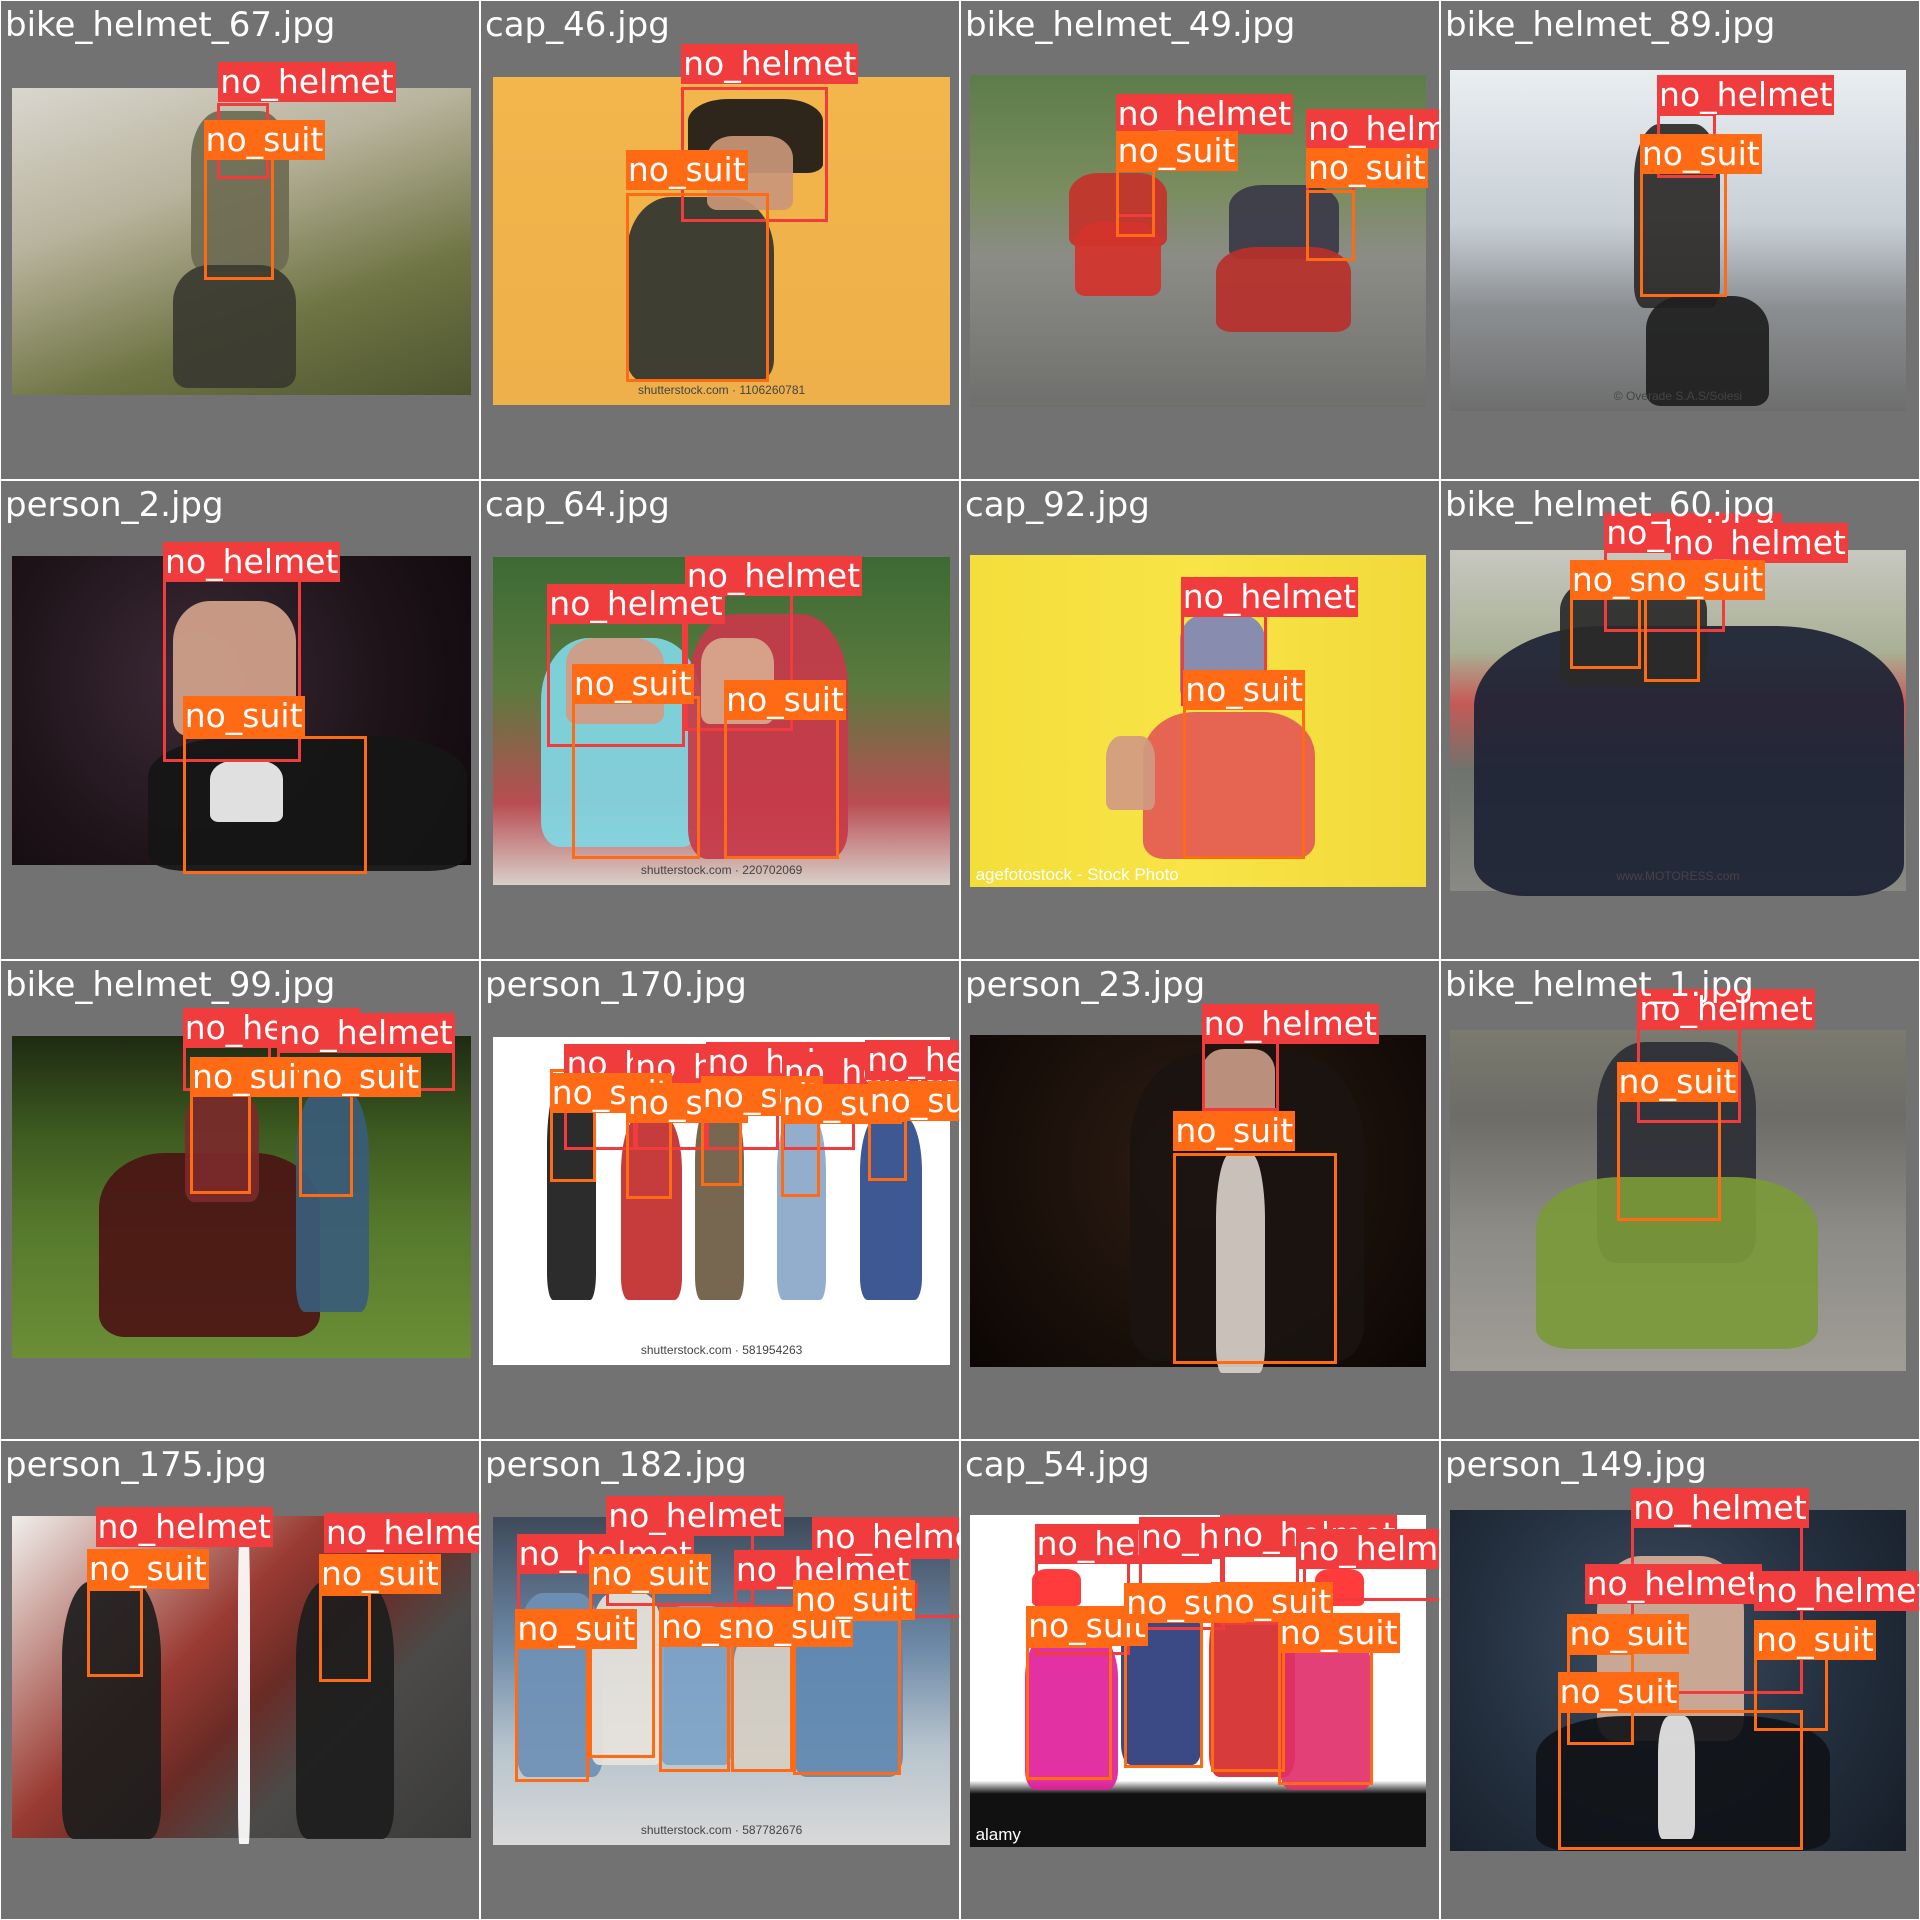 The width and height of the screenshot is (1920, 1920). What do you see at coordinates (998, 1835) in the screenshot?
I see `photo-watermark: alamy` at bounding box center [998, 1835].